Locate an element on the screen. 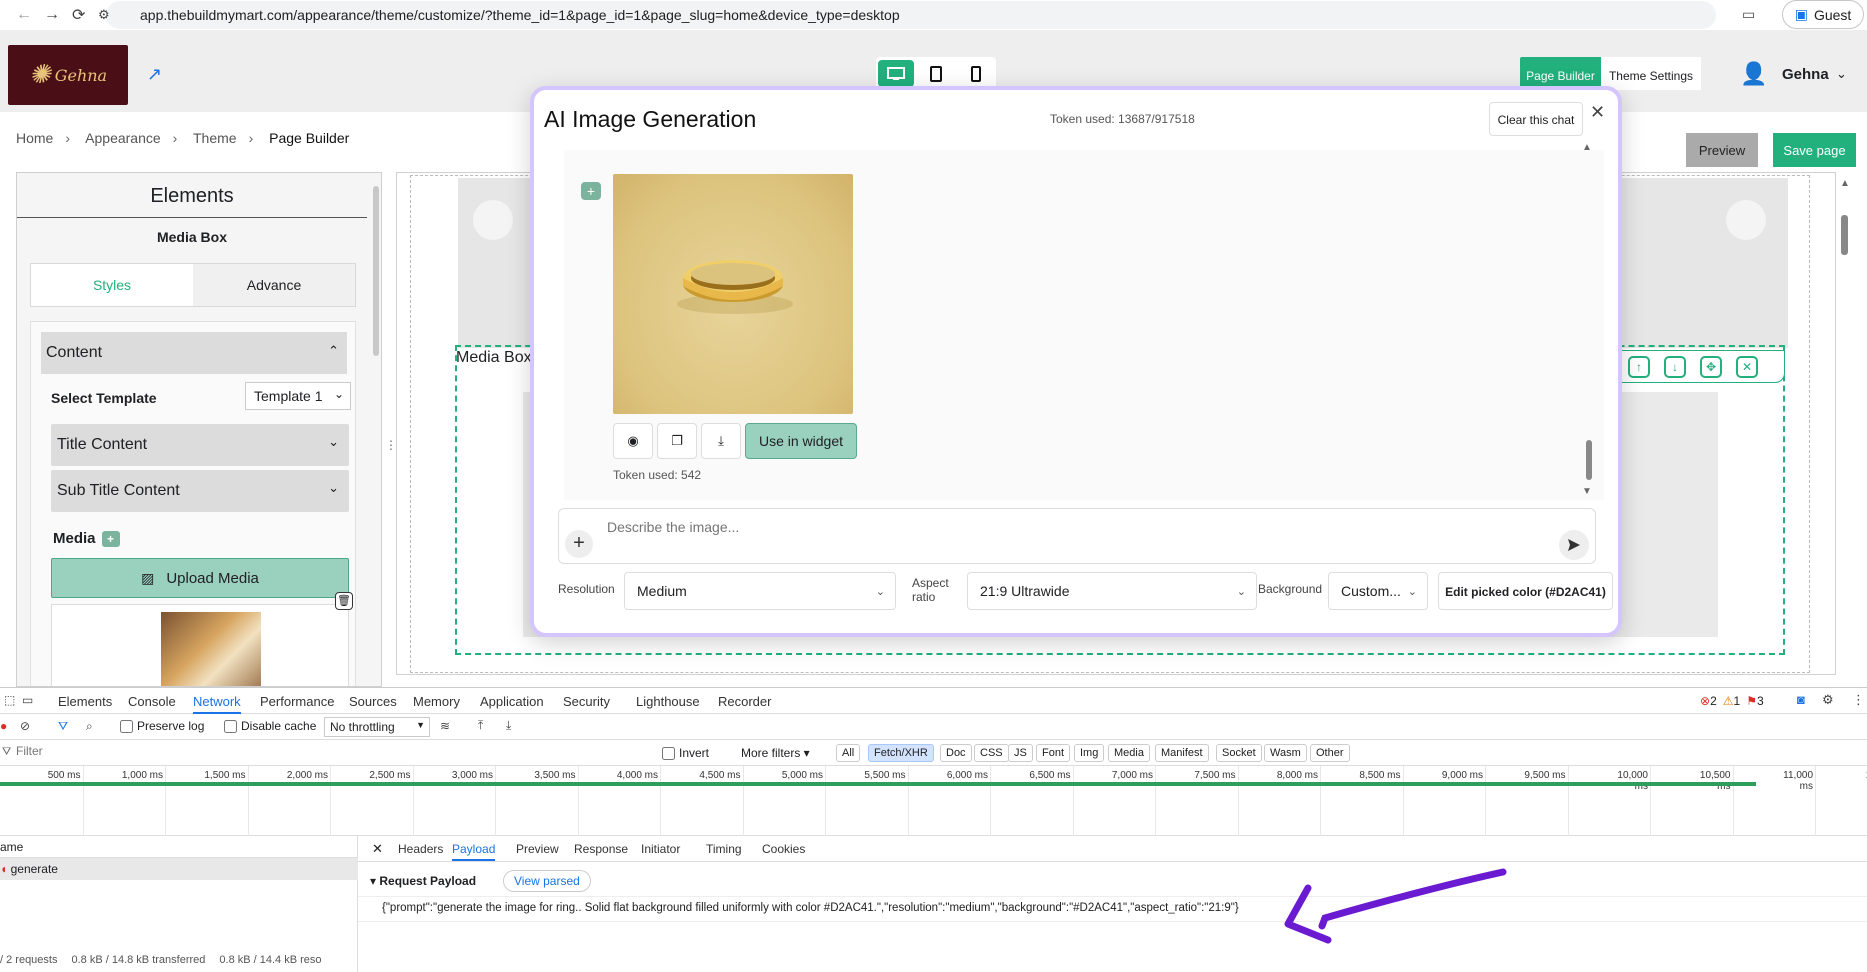  use-in-widget-button: Use in widget is located at coordinates (801, 441).